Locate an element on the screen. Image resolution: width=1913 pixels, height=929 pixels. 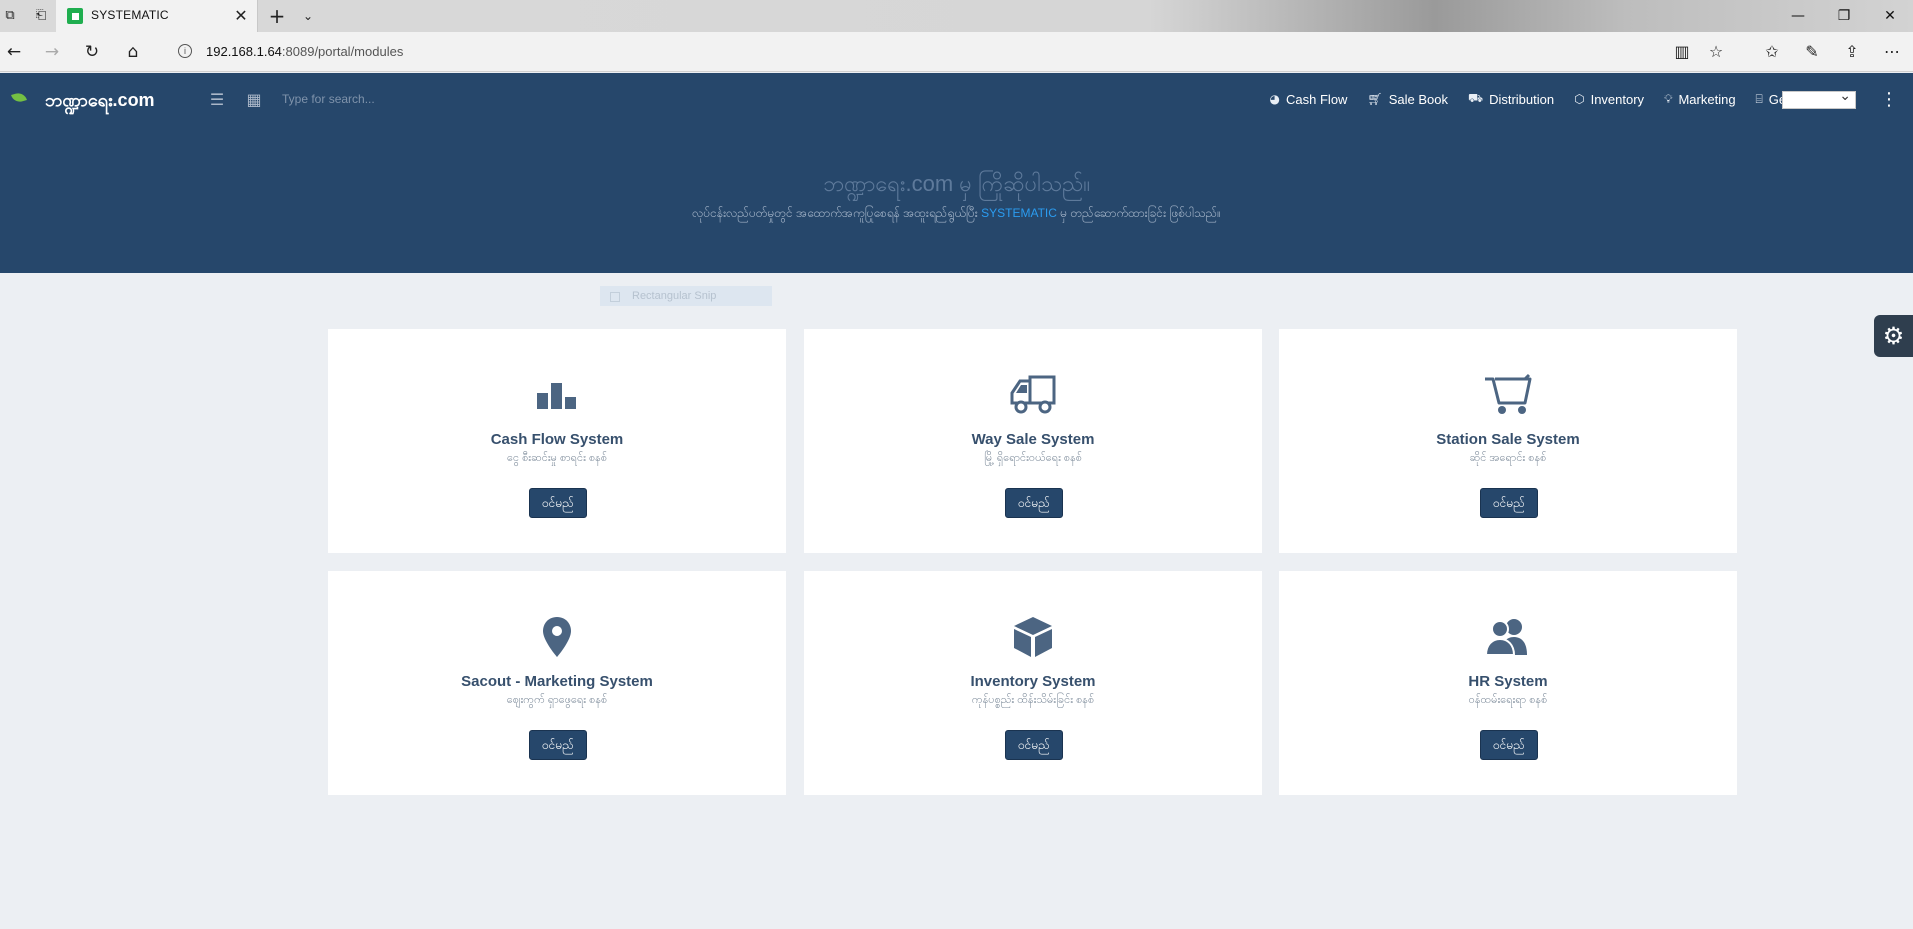
nav-label: Cash Flow is located at coordinates (1317, 99).